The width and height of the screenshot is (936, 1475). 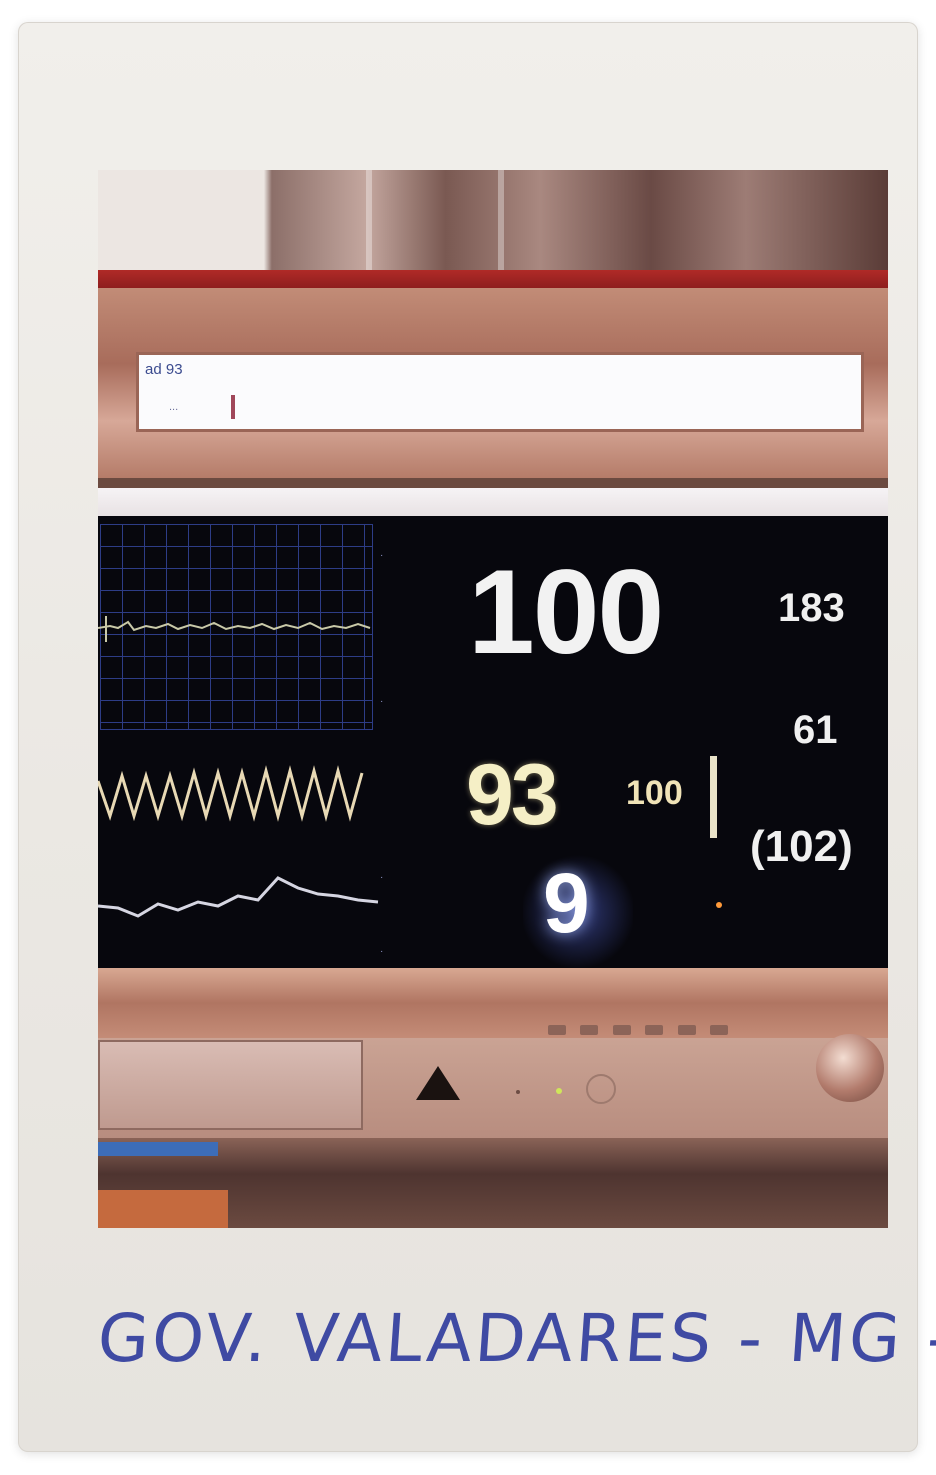 What do you see at coordinates (238, 897) in the screenshot?
I see `resp-waveform` at bounding box center [238, 897].